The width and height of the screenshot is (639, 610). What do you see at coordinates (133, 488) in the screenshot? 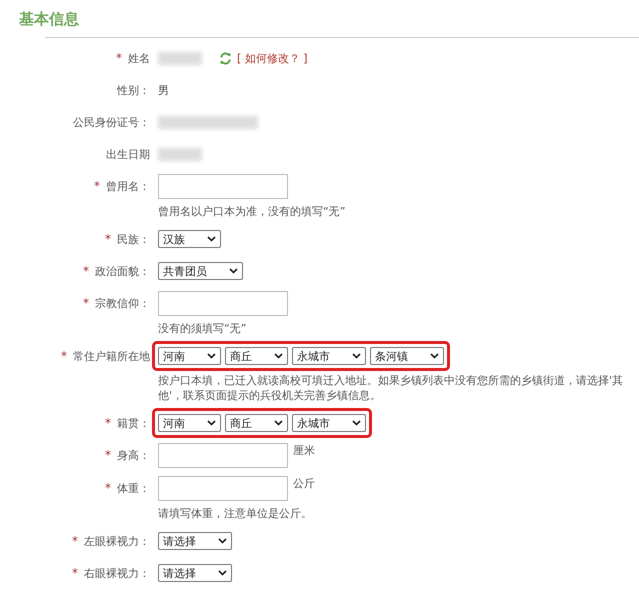
I see `field-label: 体重：` at bounding box center [133, 488].